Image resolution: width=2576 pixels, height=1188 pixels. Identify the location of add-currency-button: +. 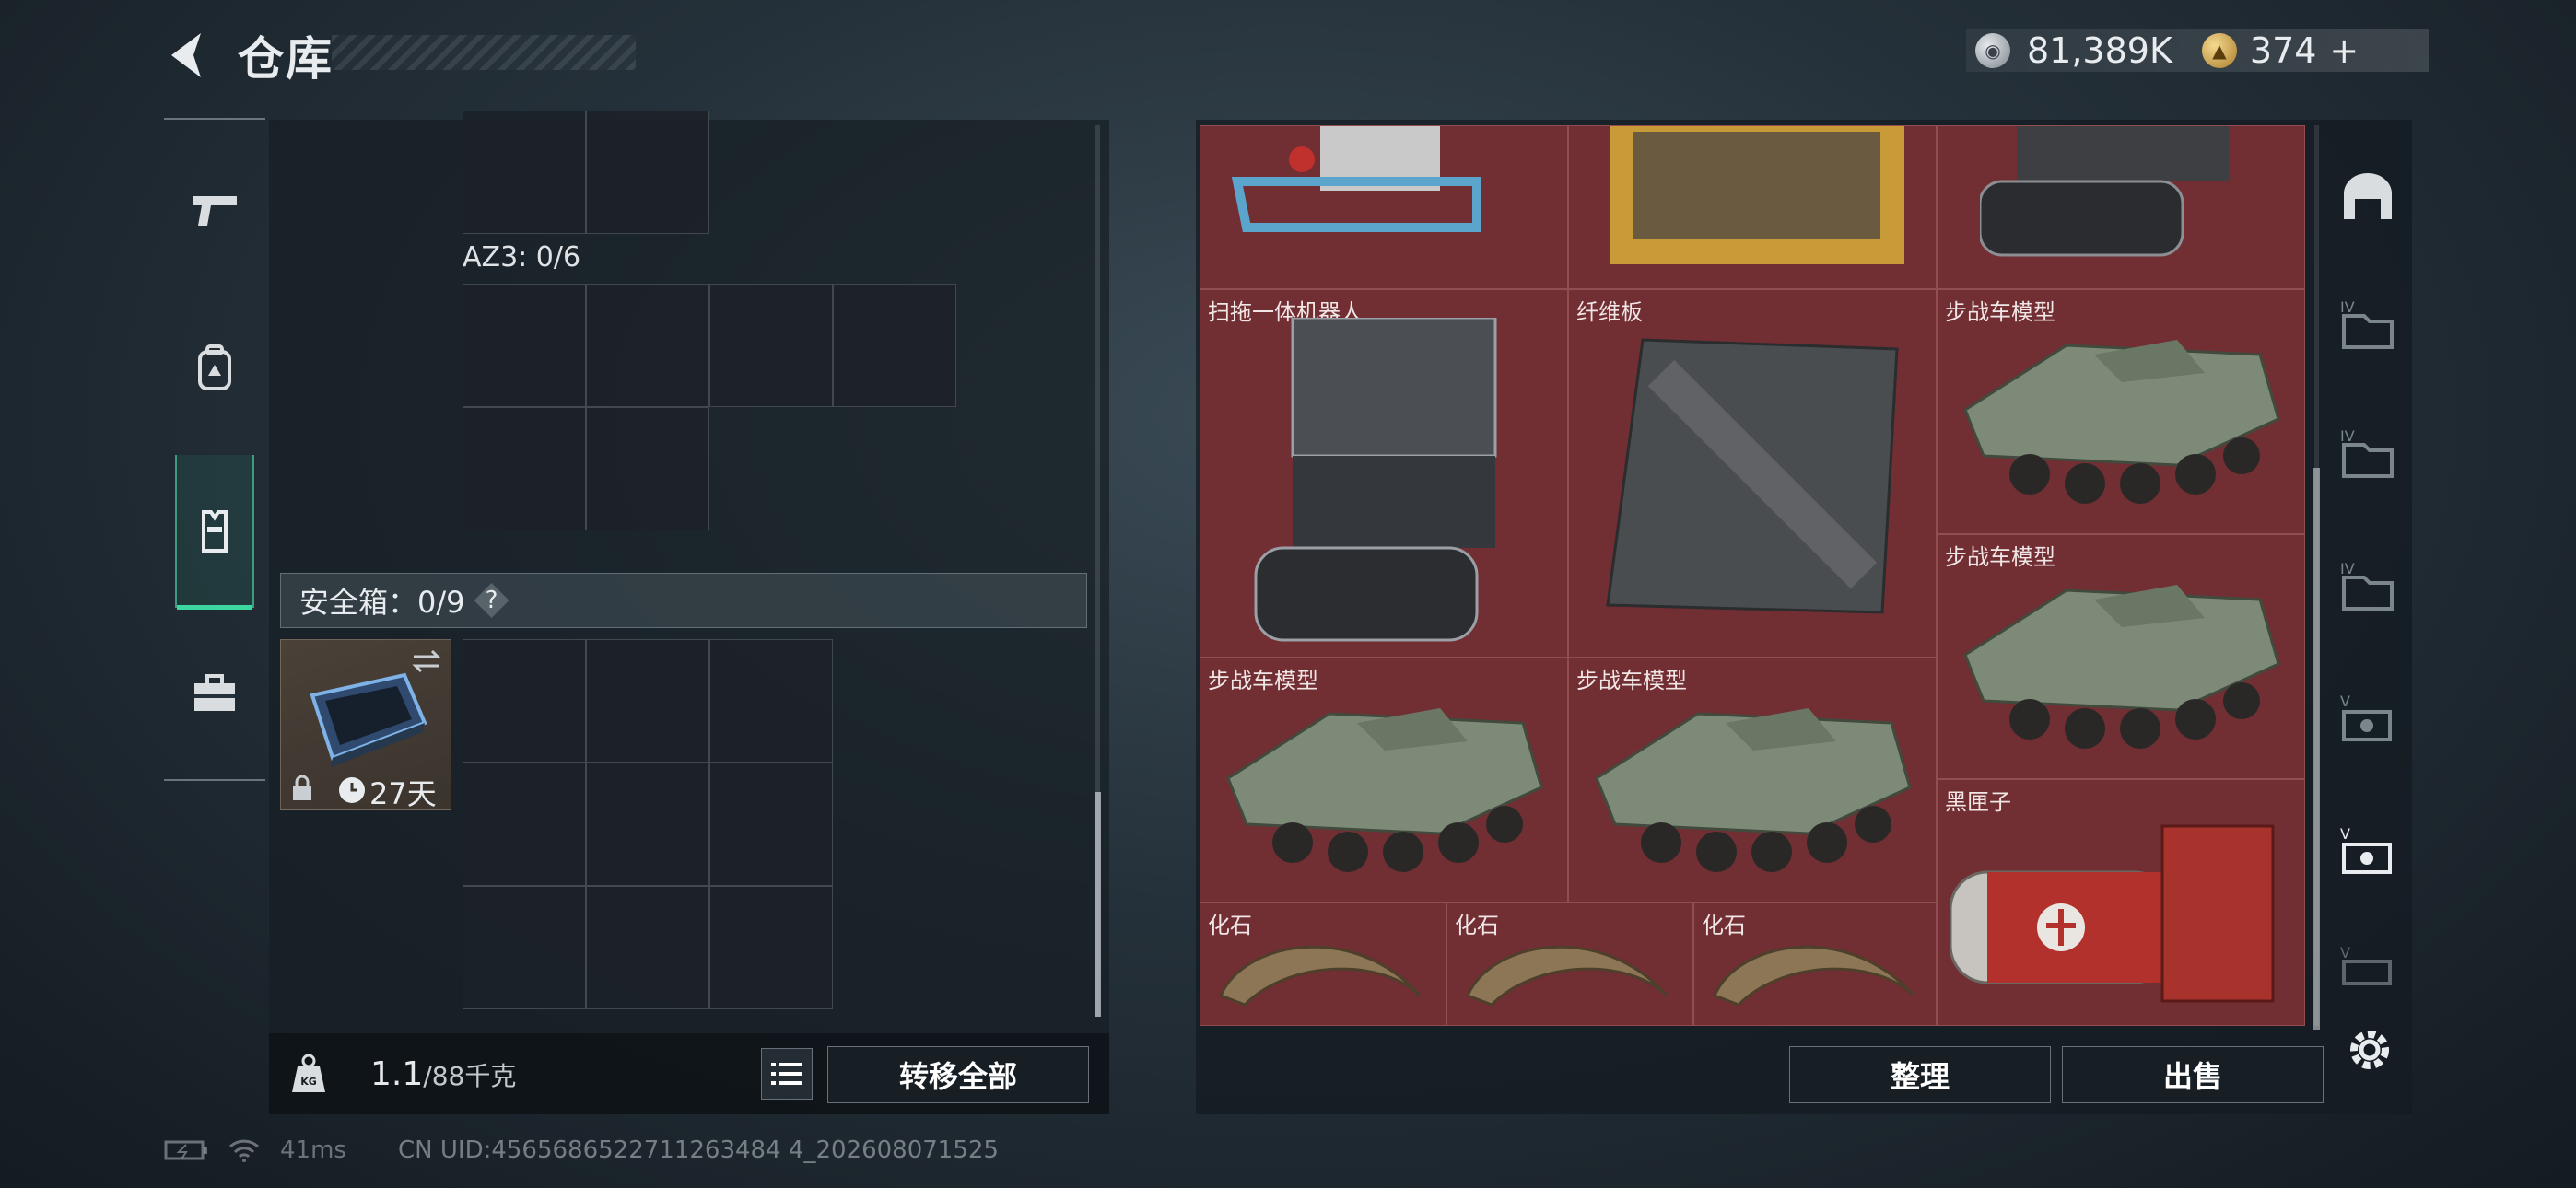
(2344, 50).